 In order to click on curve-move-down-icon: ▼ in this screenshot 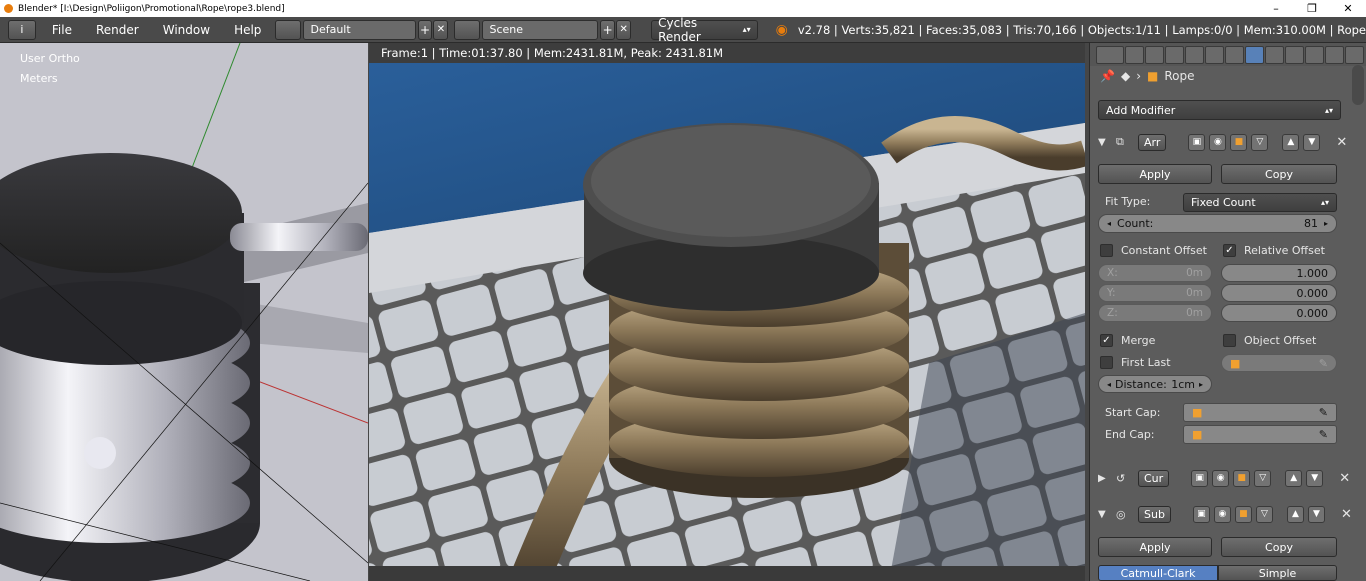, I will do `click(1315, 478)`.